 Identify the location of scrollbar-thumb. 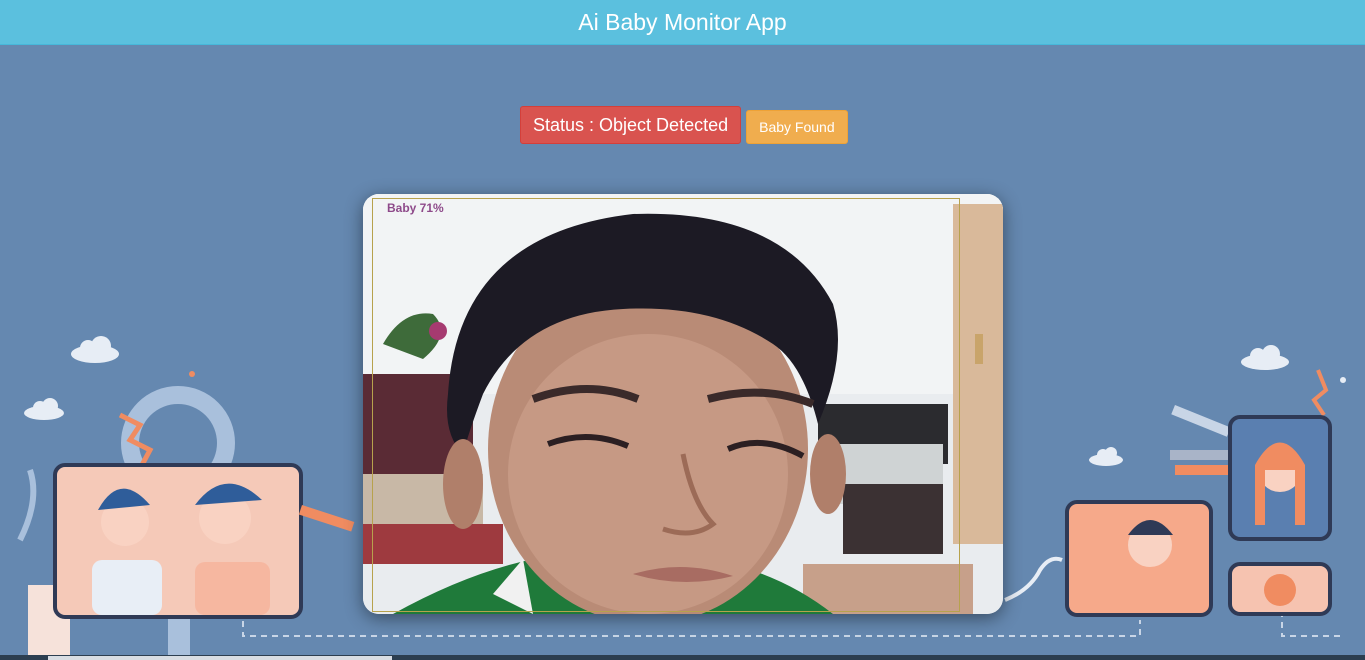
(220, 658).